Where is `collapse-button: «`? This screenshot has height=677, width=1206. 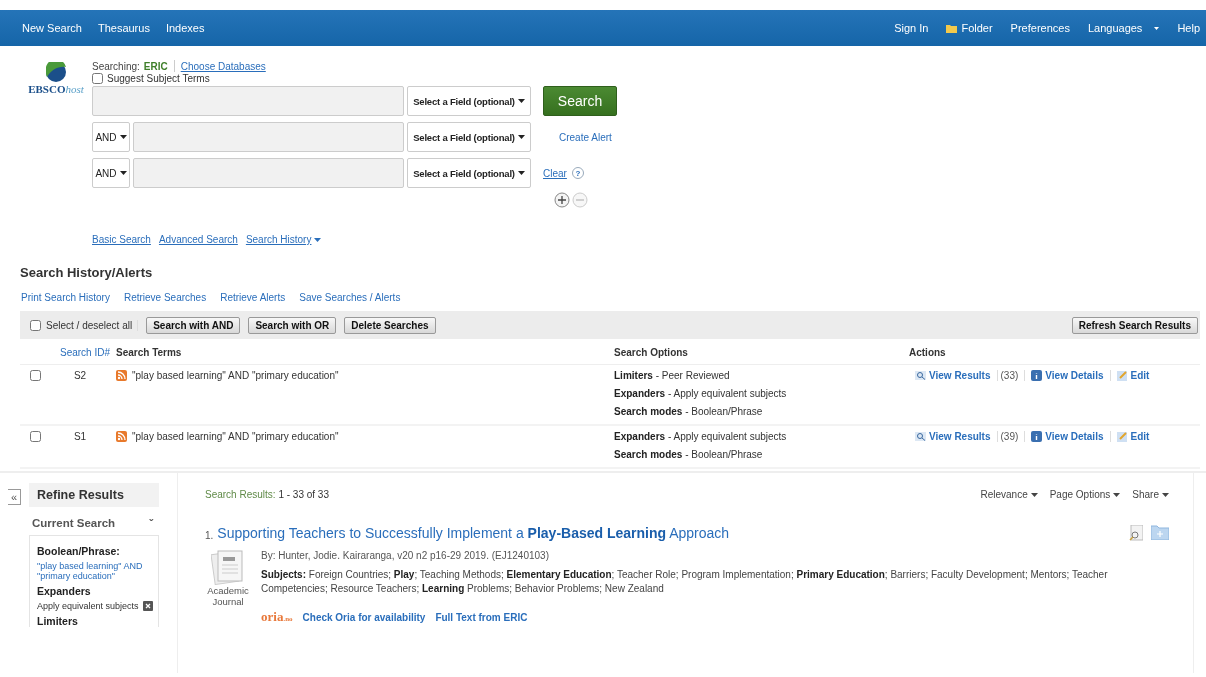
collapse-button: « is located at coordinates (14, 497).